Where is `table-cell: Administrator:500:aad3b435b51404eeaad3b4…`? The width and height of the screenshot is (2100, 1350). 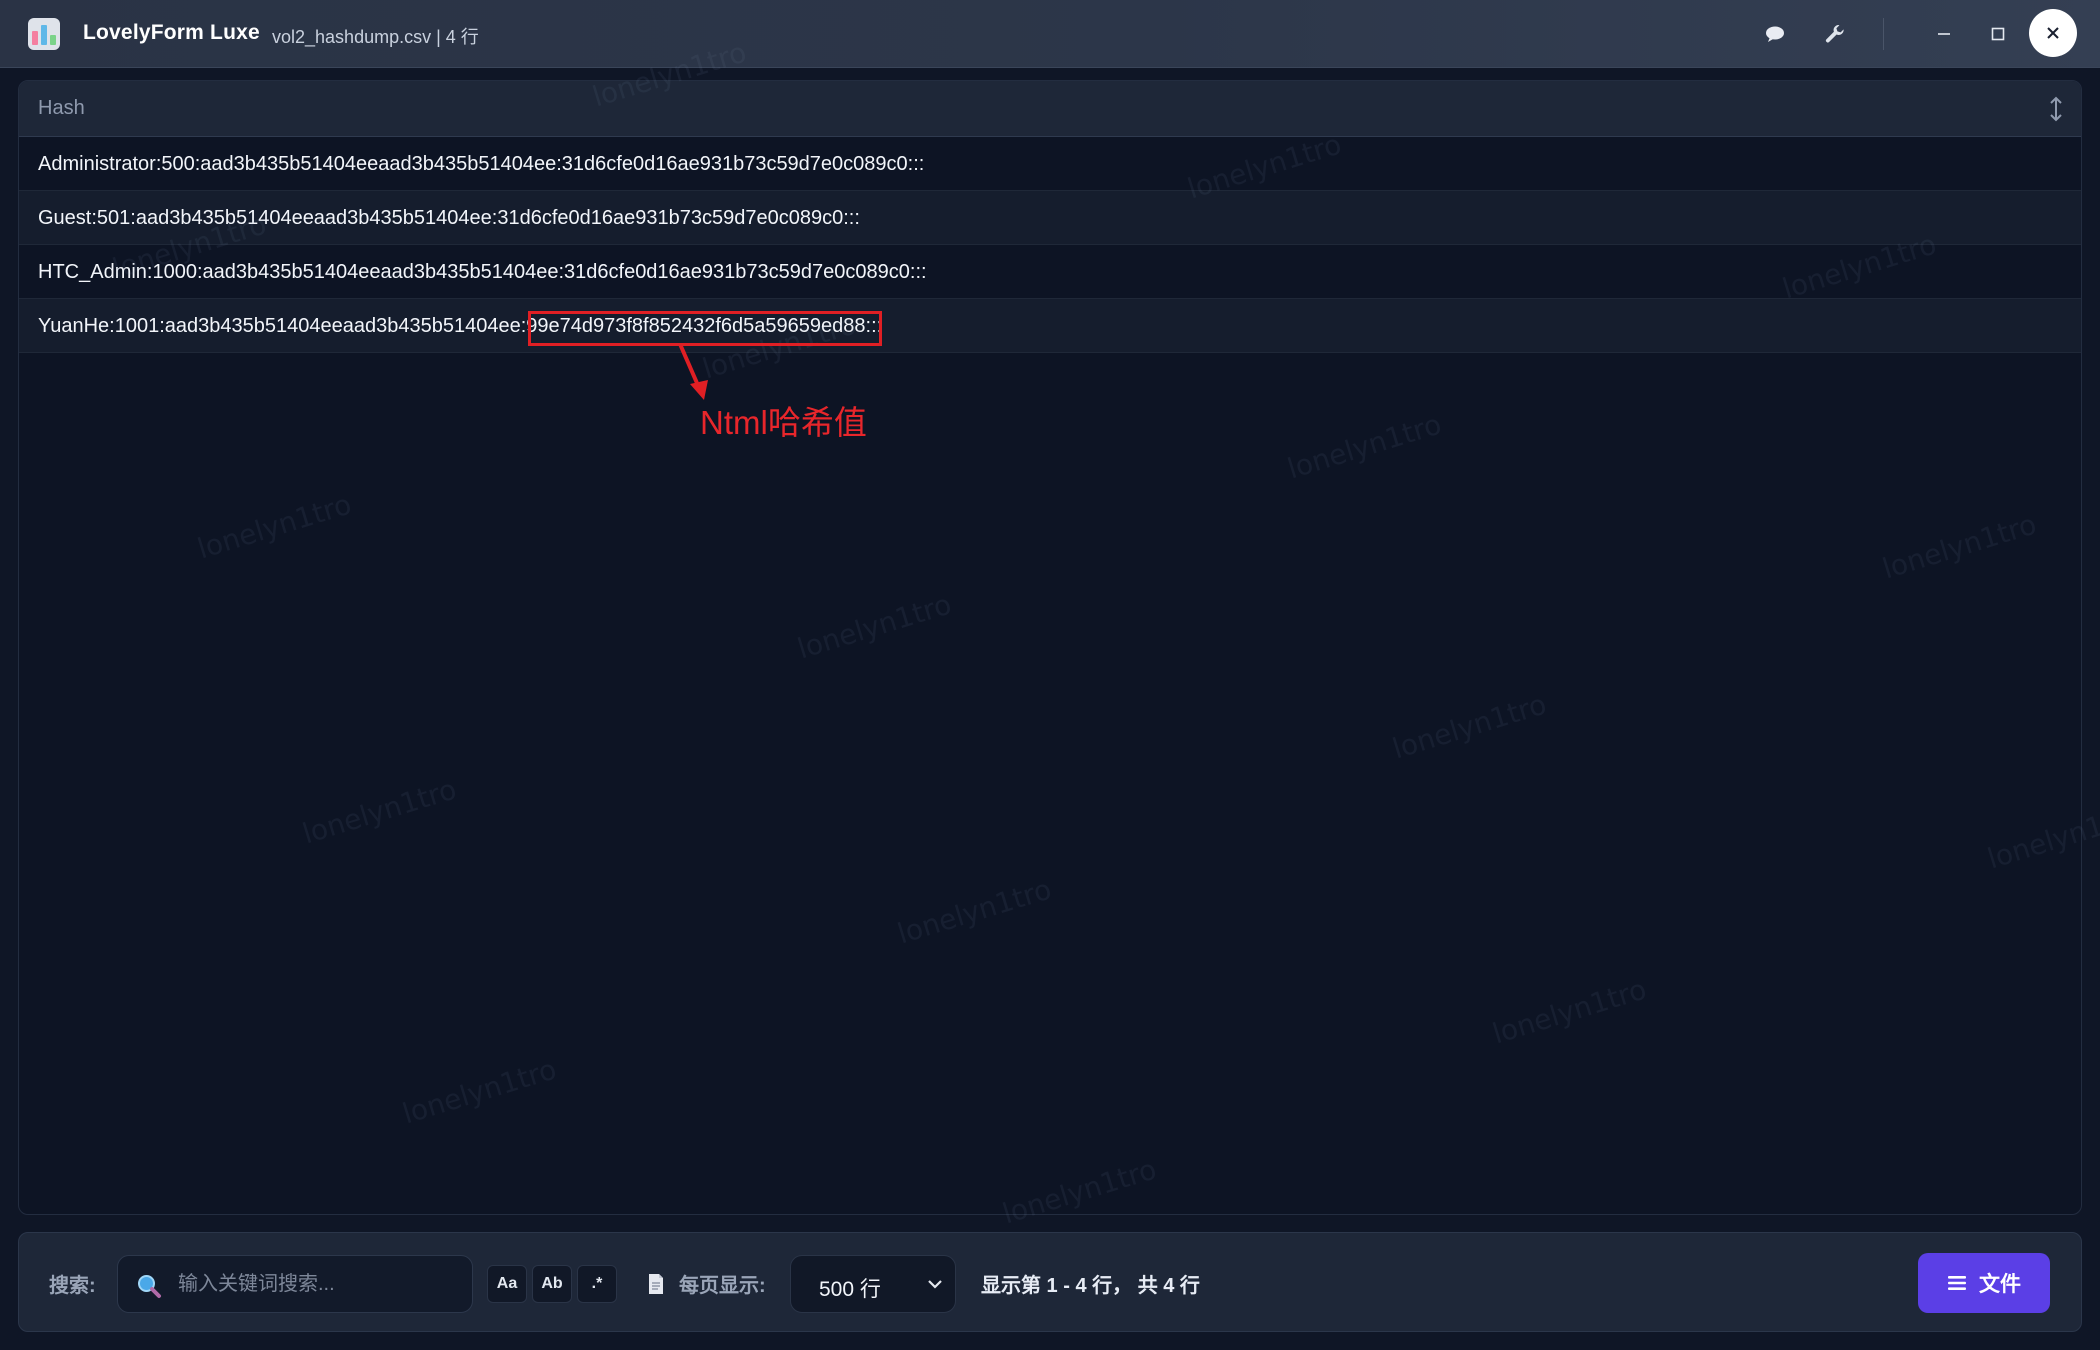 table-cell: Administrator:500:aad3b435b51404eeaad3b4… is located at coordinates (481, 164).